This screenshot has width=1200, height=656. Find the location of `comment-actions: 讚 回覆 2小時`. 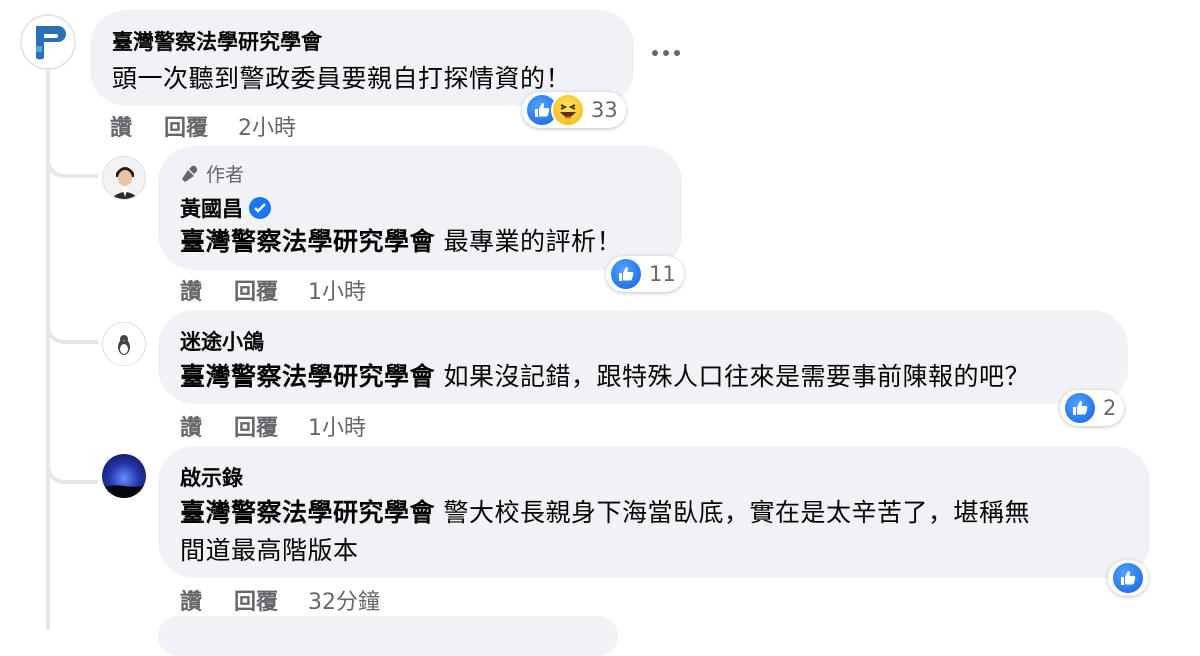

comment-actions: 讚 回覆 2小時 is located at coordinates (203, 126).